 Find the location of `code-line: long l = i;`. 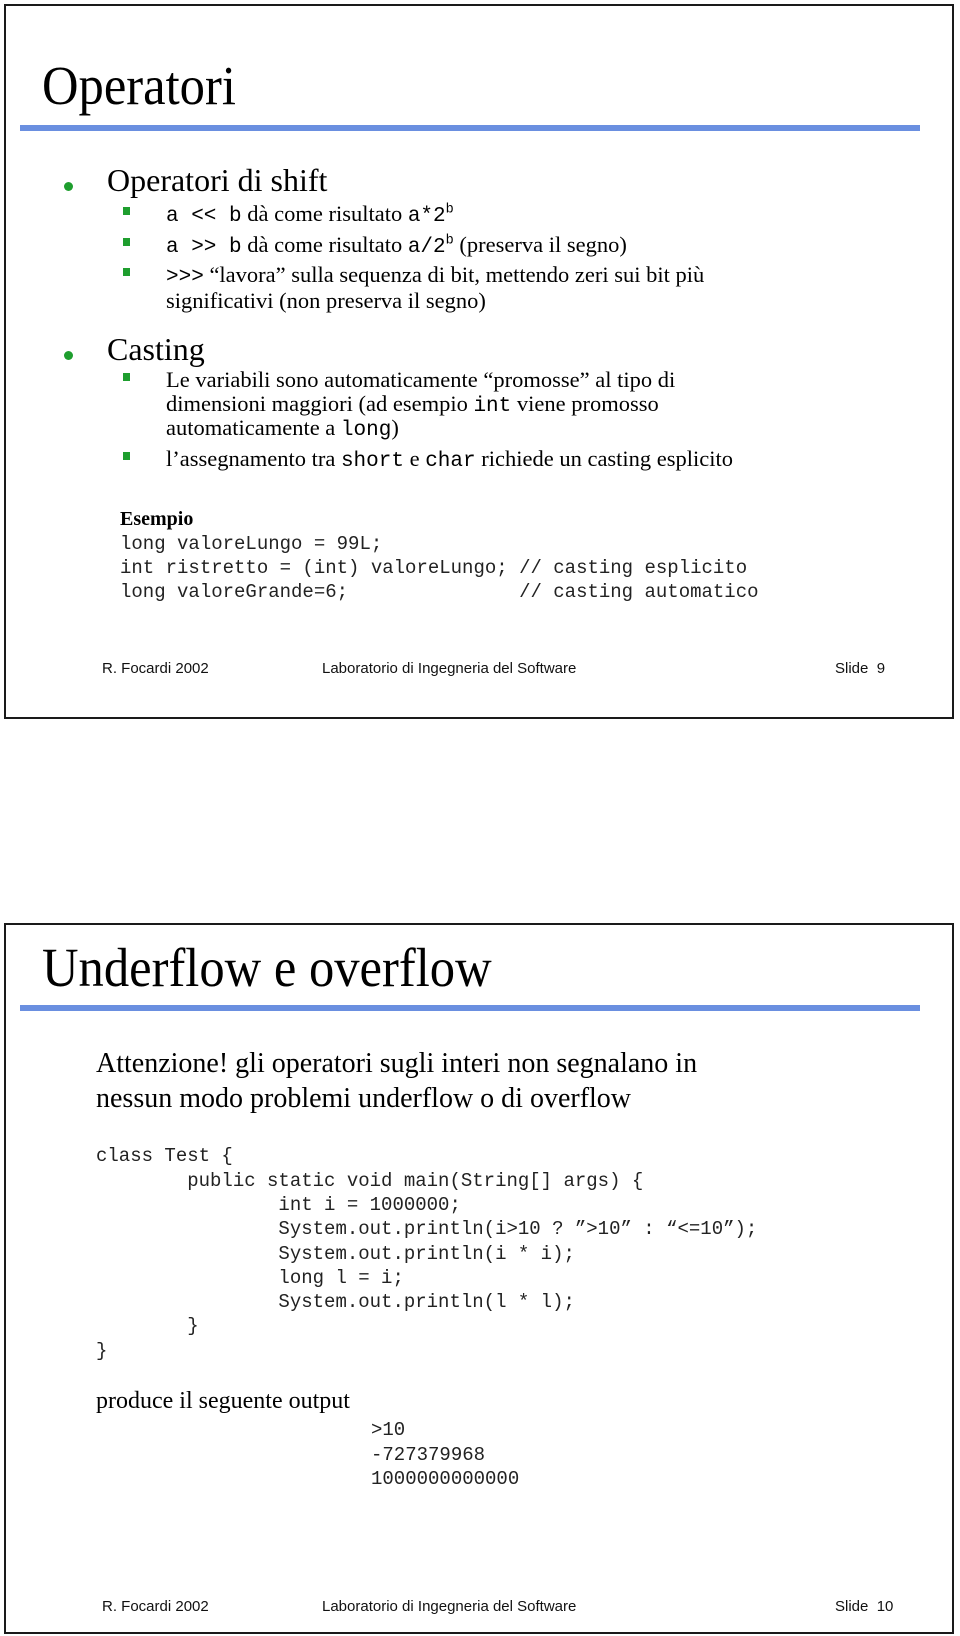

code-line: long l = i; is located at coordinates (250, 1278).